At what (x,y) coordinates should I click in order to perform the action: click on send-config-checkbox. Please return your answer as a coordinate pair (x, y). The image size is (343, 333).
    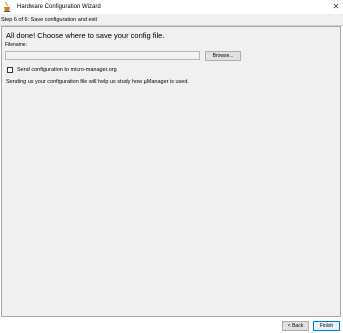
    Looking at the image, I should click on (10, 70).